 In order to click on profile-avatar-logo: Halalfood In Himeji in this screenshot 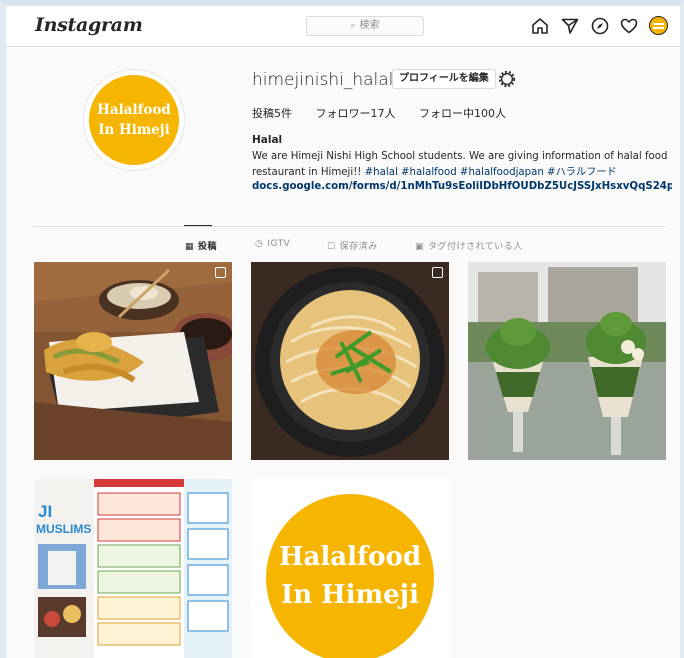, I will do `click(134, 120)`.